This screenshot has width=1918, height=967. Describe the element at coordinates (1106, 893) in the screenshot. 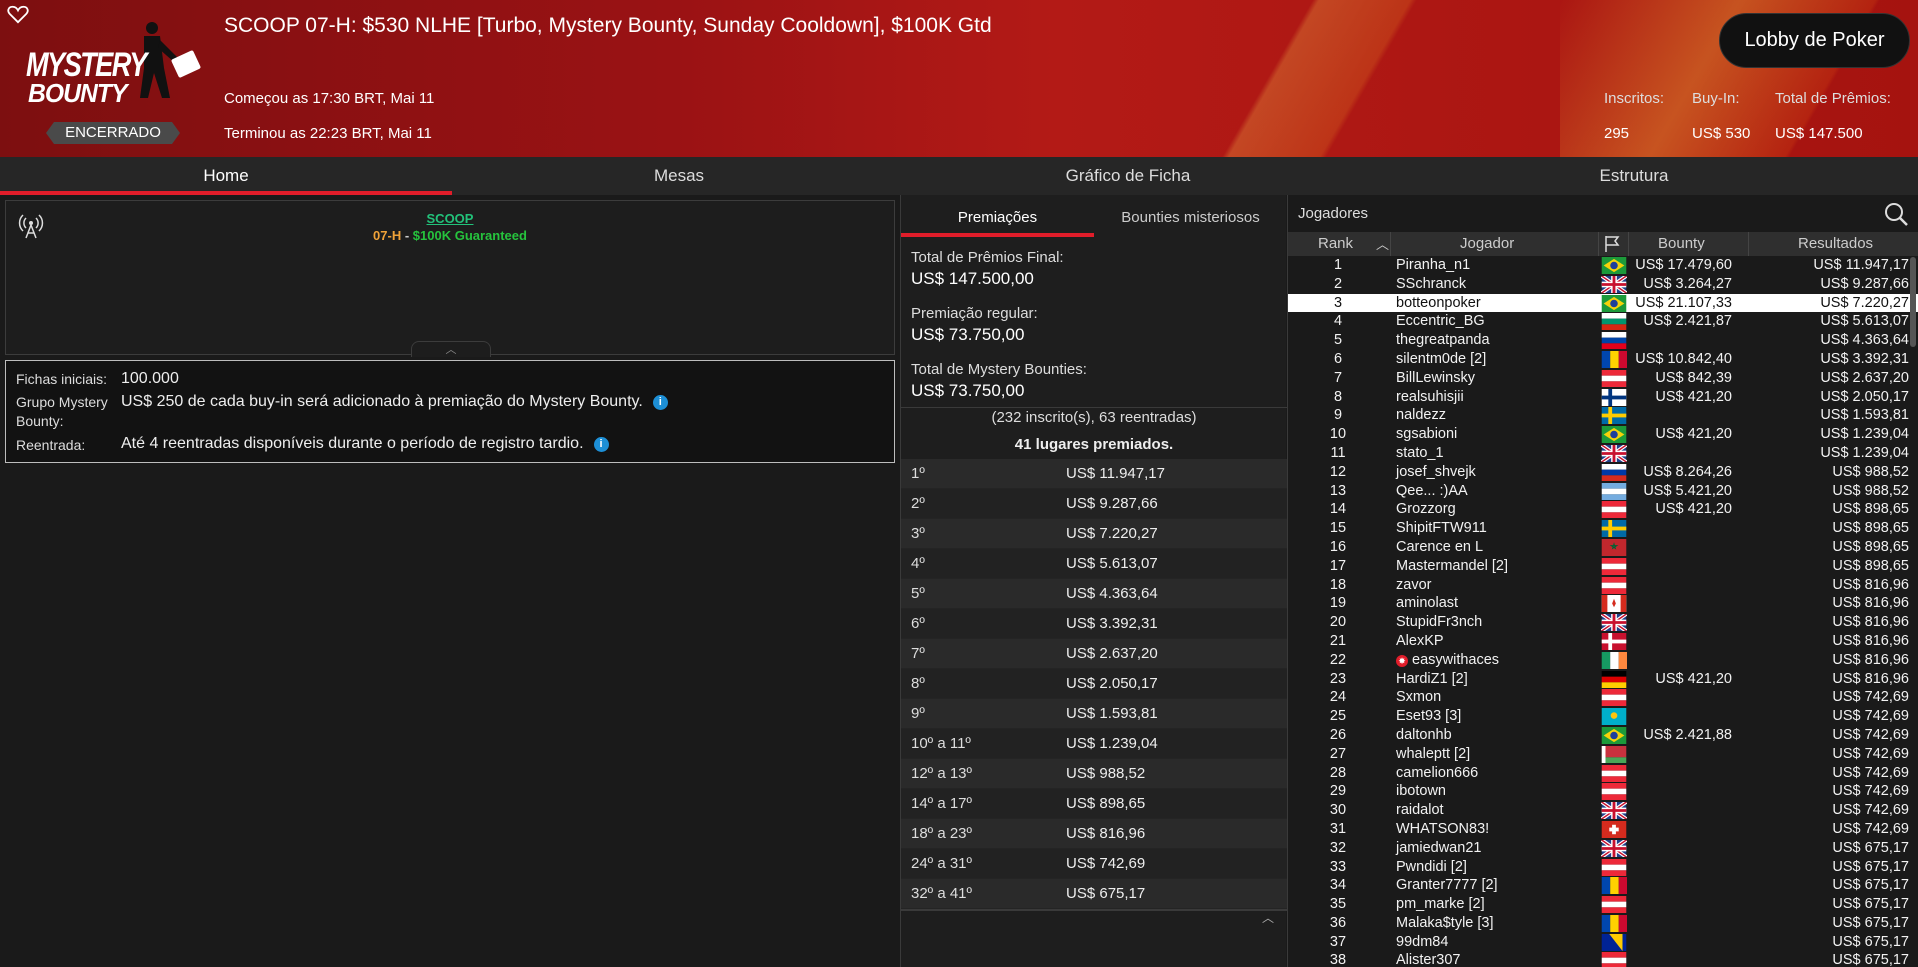

I see `payout-amount: US$ 675,17` at that location.